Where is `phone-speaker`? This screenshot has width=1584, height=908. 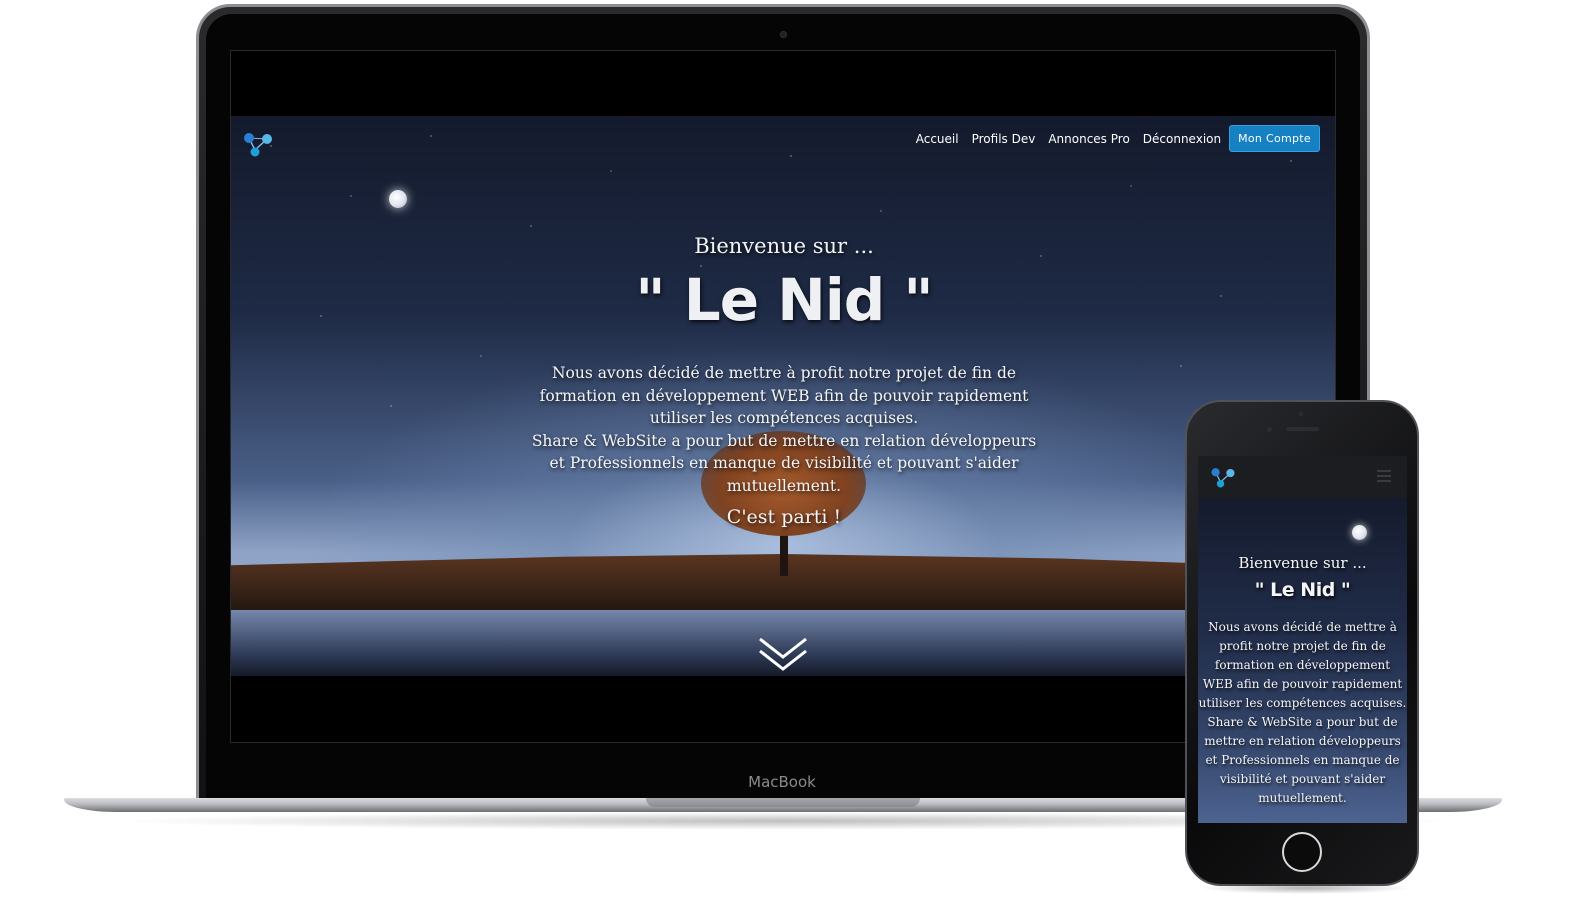 phone-speaker is located at coordinates (1302, 429).